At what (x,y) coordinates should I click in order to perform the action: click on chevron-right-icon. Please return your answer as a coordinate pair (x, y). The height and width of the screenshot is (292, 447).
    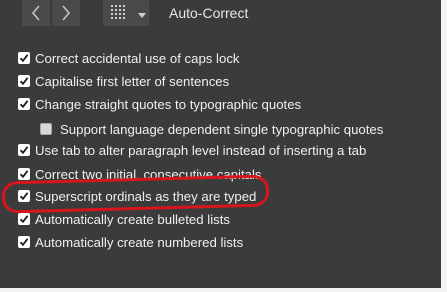
    Looking at the image, I should click on (66, 13).